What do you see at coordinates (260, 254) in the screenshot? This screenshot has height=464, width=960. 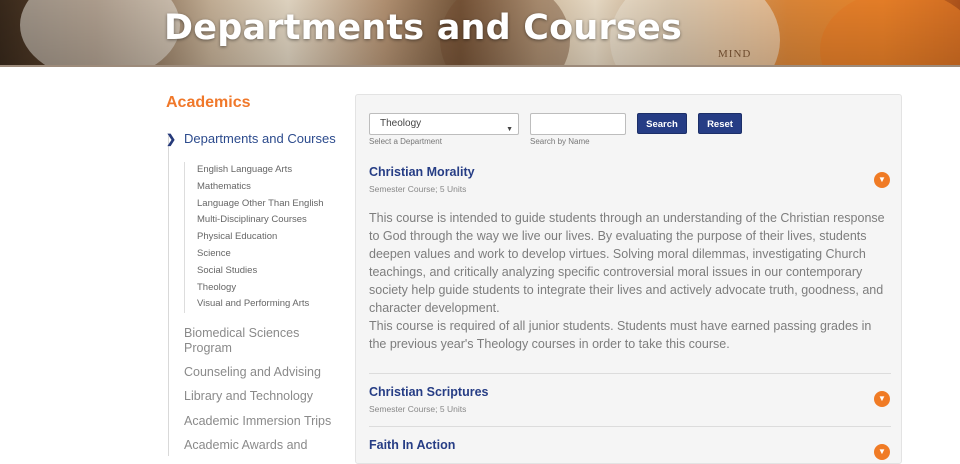 I see `subnav-item-science: Science` at bounding box center [260, 254].